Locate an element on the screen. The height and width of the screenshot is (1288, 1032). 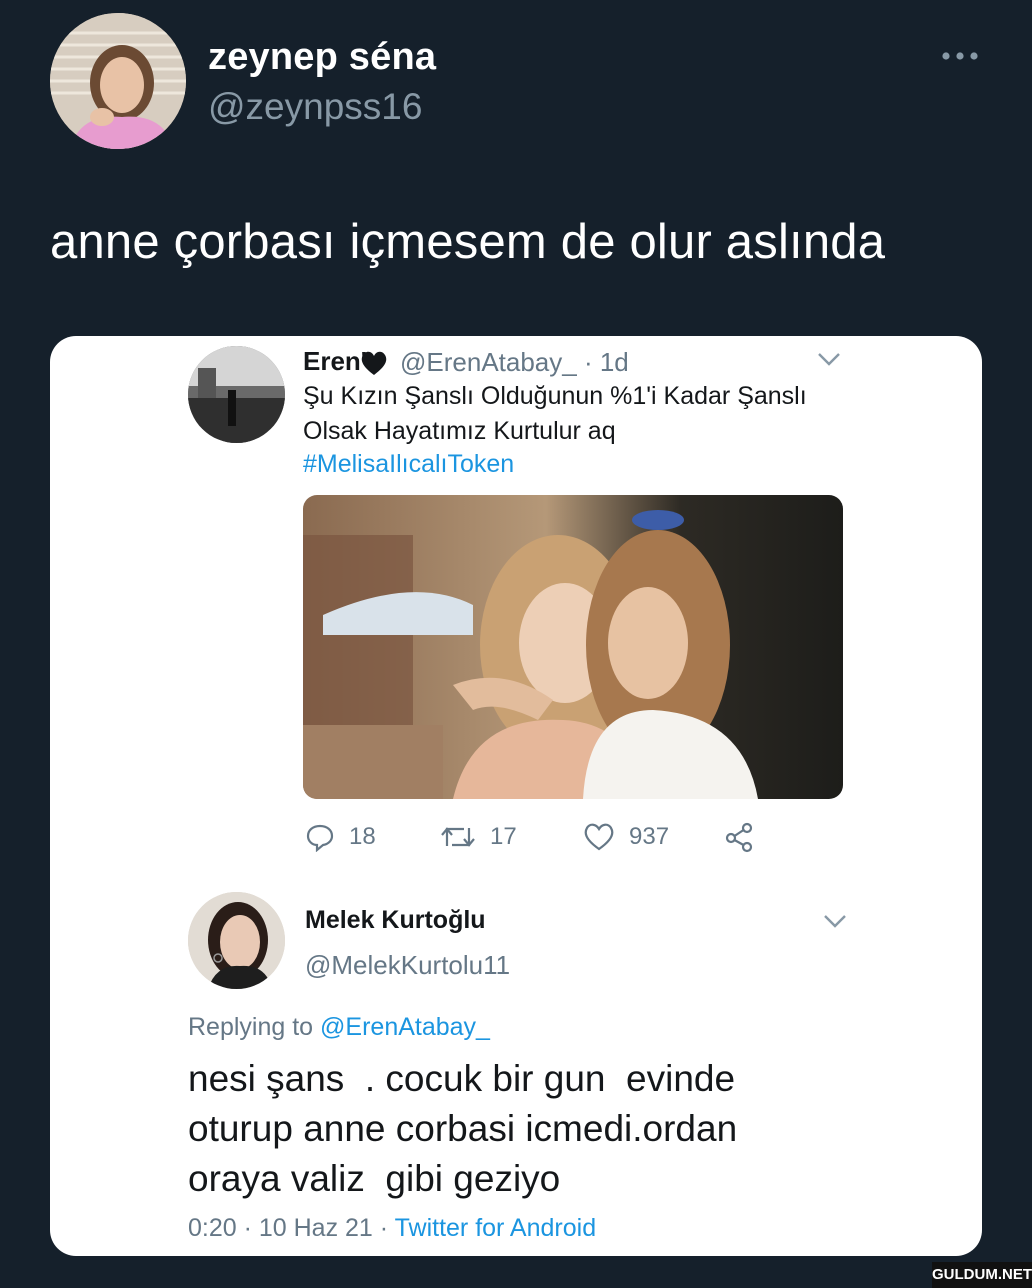
author-handle: @zeynpss16 is located at coordinates (315, 107).